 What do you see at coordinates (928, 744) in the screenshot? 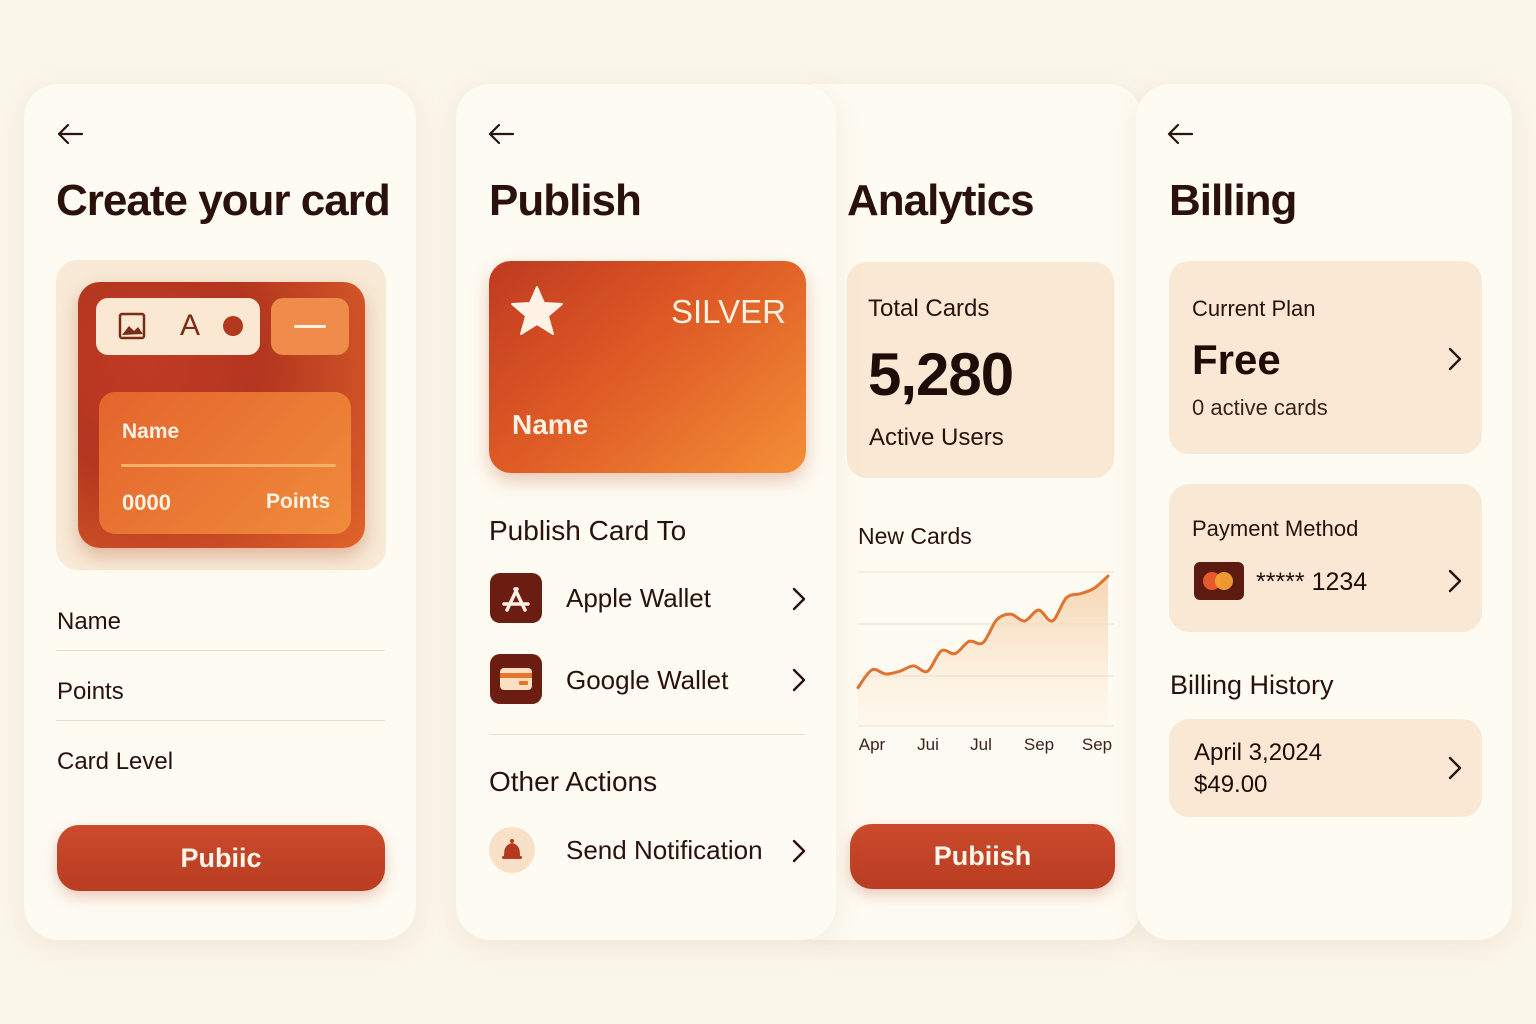
I see `chart-x-tick: Jui` at bounding box center [928, 744].